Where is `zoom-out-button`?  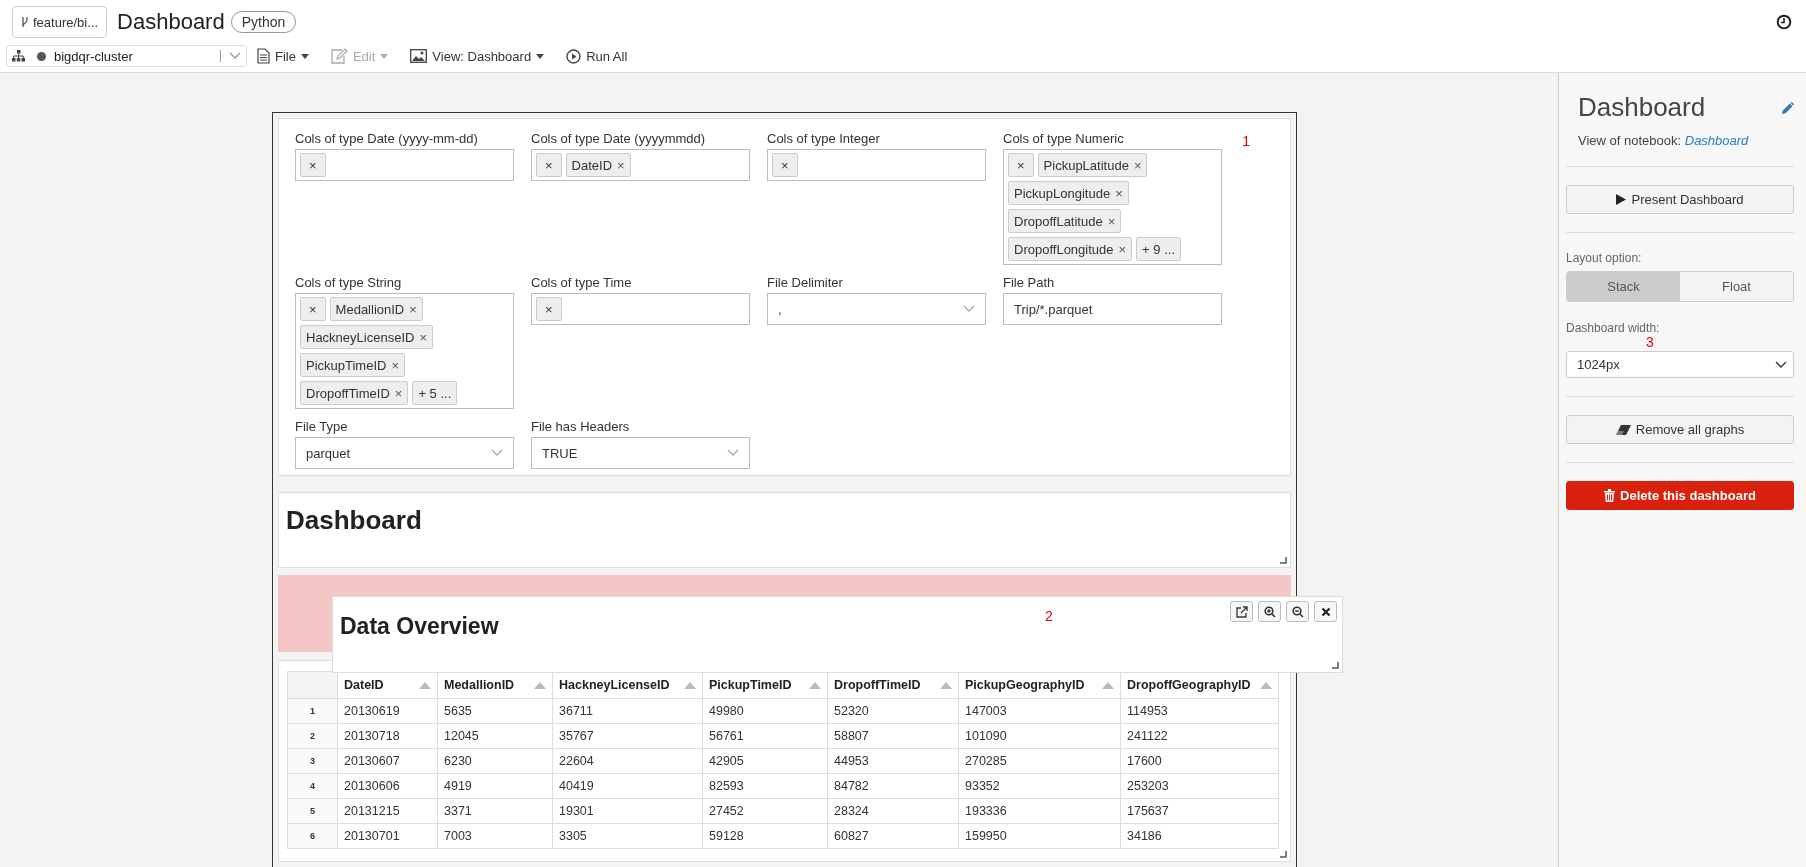
zoom-out-button is located at coordinates (1297, 611).